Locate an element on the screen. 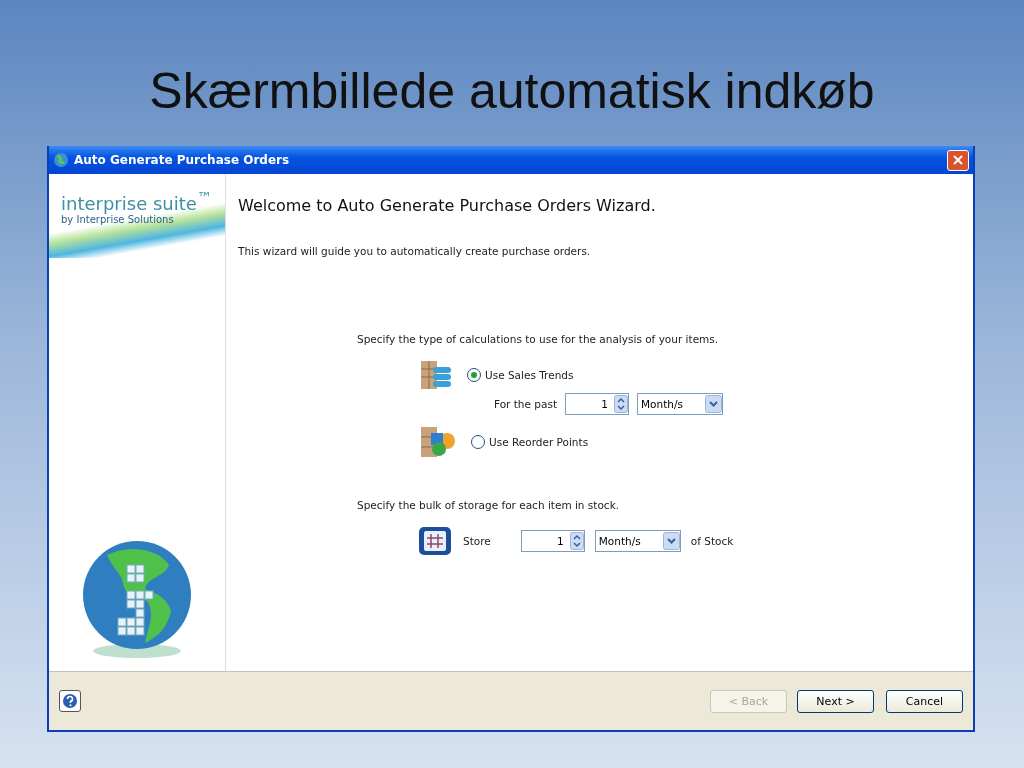 This screenshot has width=1024, height=768. help-button is located at coordinates (70, 701).